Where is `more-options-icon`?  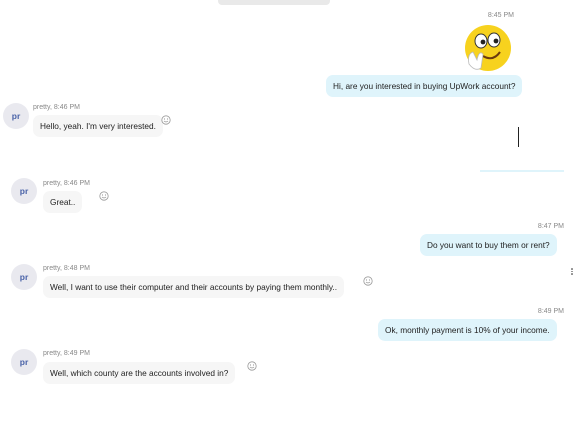 more-options-icon is located at coordinates (572, 271).